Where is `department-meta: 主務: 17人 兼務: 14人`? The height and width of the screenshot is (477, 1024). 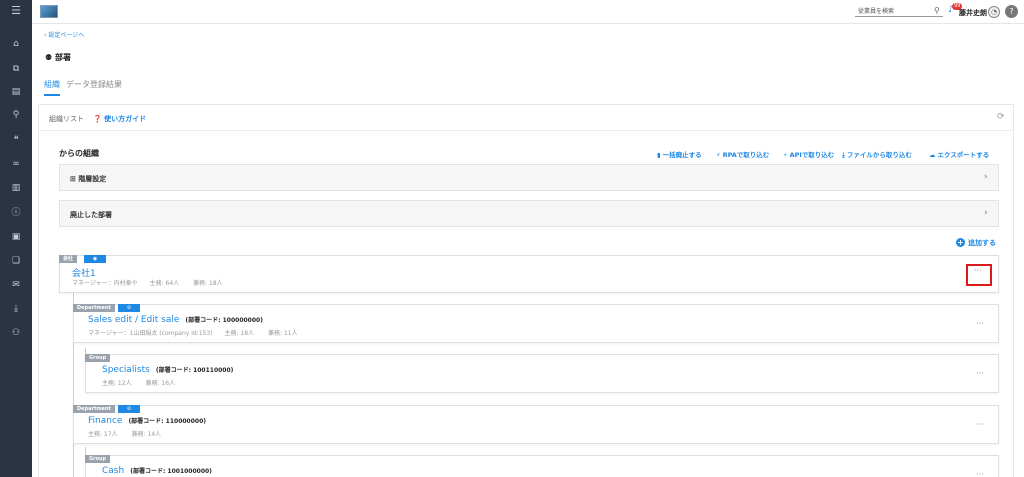
department-meta: 主務: 17人 兼務: 14人 is located at coordinates (125, 434).